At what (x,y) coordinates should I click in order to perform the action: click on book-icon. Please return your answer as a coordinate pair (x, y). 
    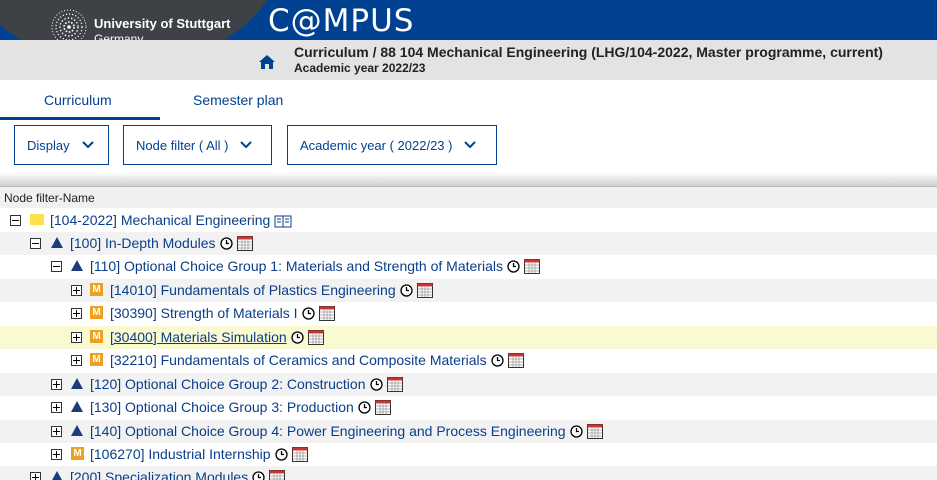
    Looking at the image, I should click on (283, 220).